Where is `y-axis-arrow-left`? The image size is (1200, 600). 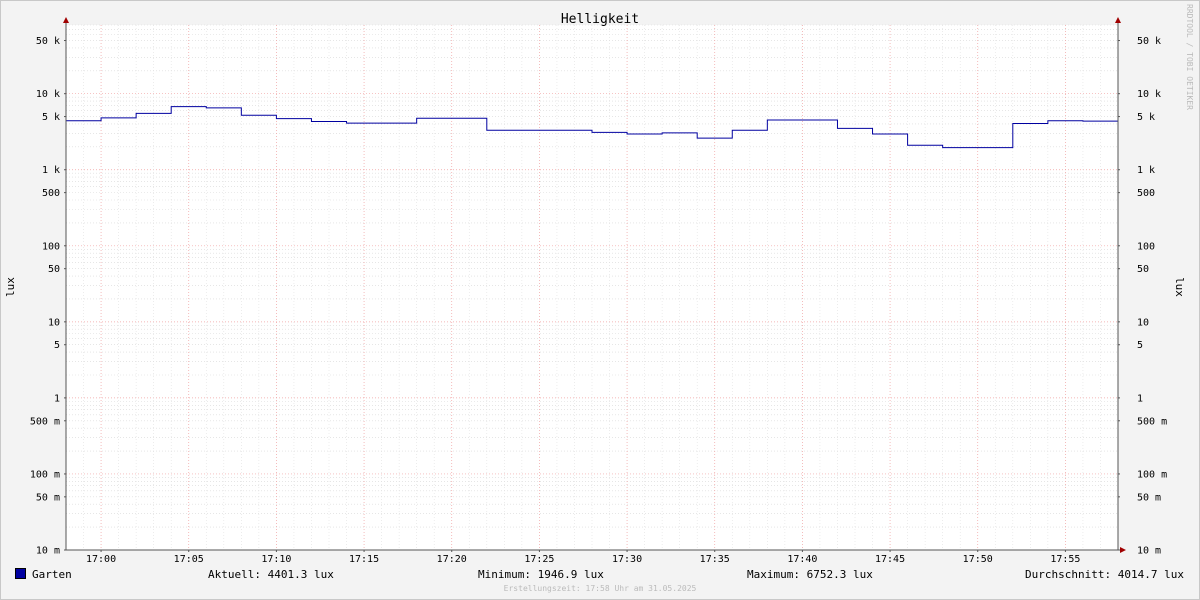
y-axis-arrow-left is located at coordinates (66, 20).